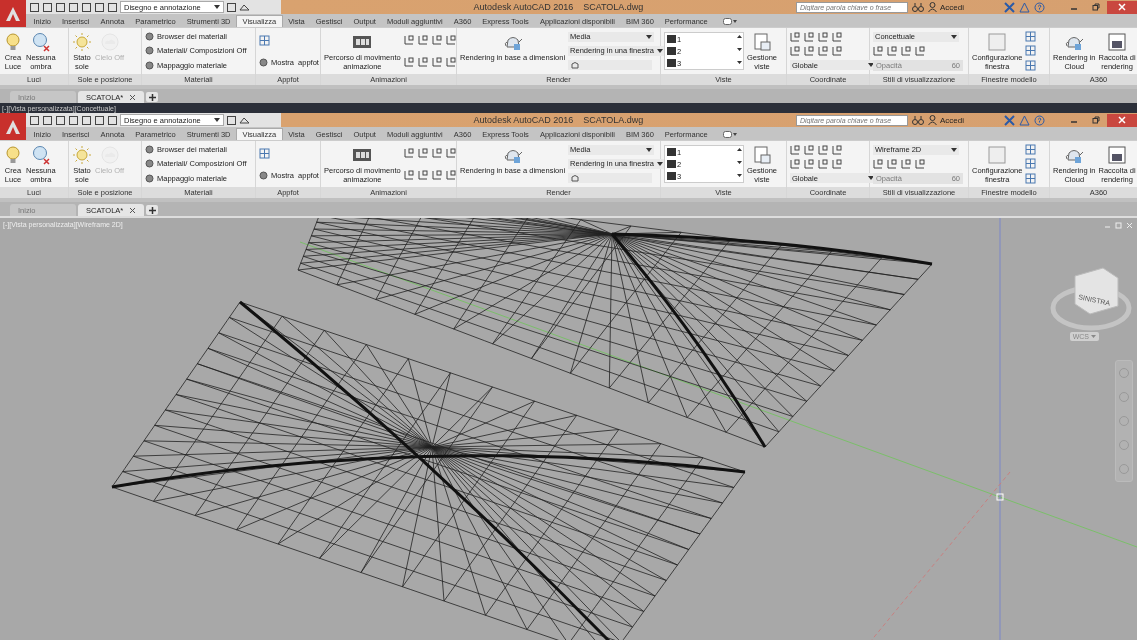 The image size is (1137, 640). I want to click on caret-icon, so click(954, 36).